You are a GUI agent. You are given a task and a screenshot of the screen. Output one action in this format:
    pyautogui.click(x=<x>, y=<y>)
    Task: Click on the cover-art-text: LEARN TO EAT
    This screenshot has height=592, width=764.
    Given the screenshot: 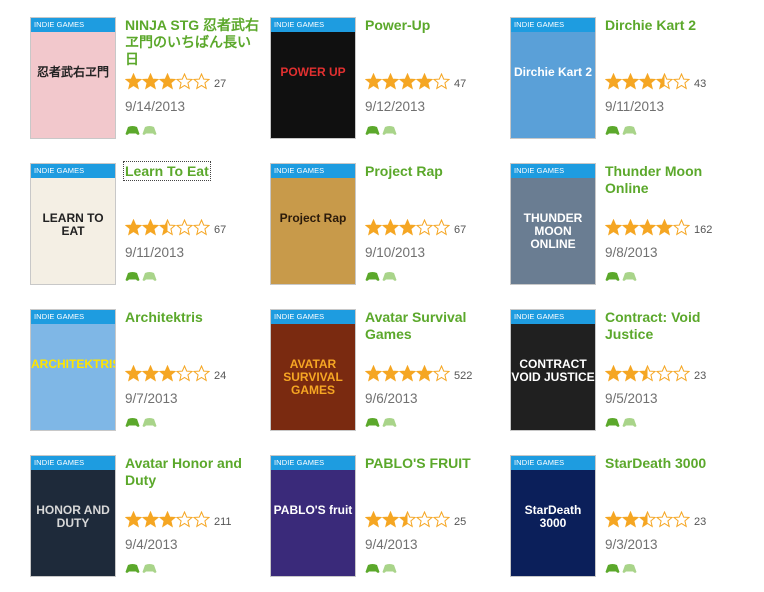 What is the action you would take?
    pyautogui.click(x=73, y=224)
    